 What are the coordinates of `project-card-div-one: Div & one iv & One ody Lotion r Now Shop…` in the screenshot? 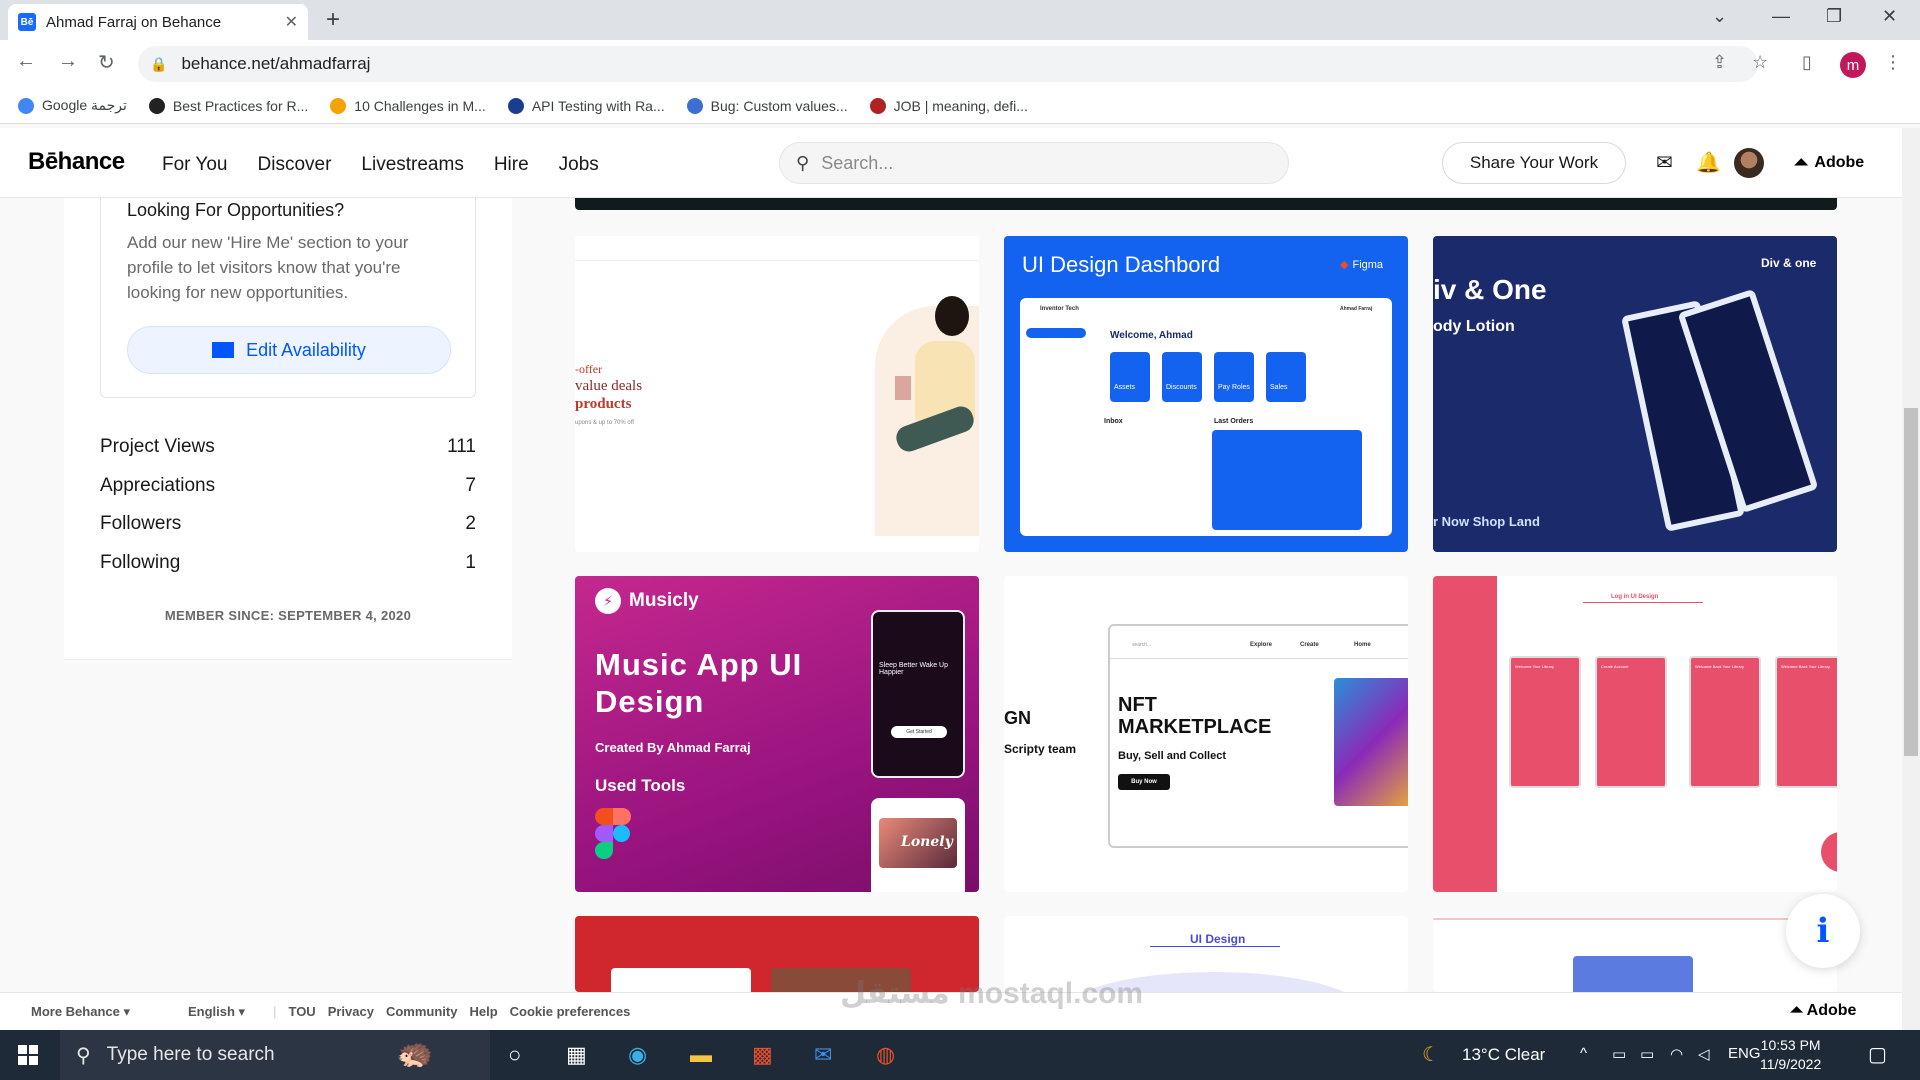 It's located at (1635, 394).